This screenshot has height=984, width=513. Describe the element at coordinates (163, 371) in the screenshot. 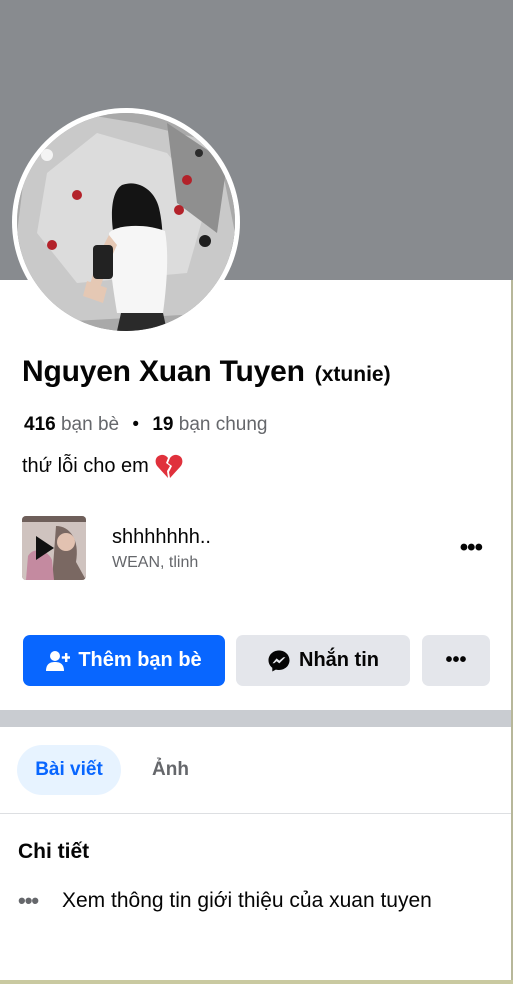

I see `profile-name: Nguyen Xuan Tuyen` at that location.